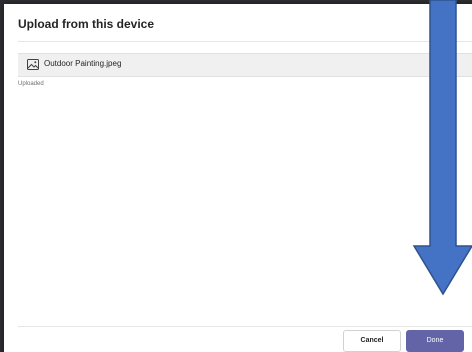 This screenshot has height=352, width=472. What do you see at coordinates (245, 41) in the screenshot?
I see `title-divider` at bounding box center [245, 41].